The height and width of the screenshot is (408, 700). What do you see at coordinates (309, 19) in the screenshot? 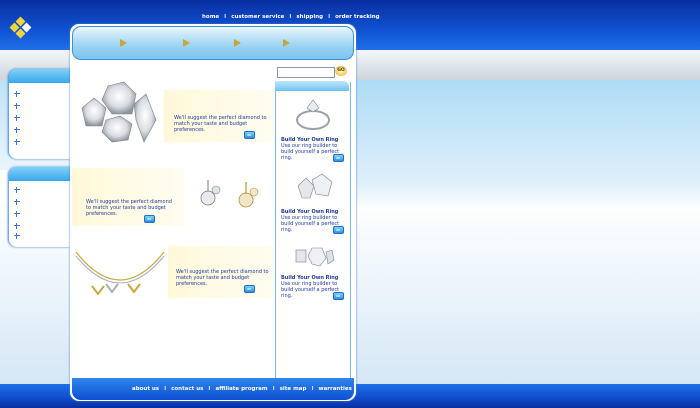
I see `nav-link-shipping: shipping` at bounding box center [309, 19].